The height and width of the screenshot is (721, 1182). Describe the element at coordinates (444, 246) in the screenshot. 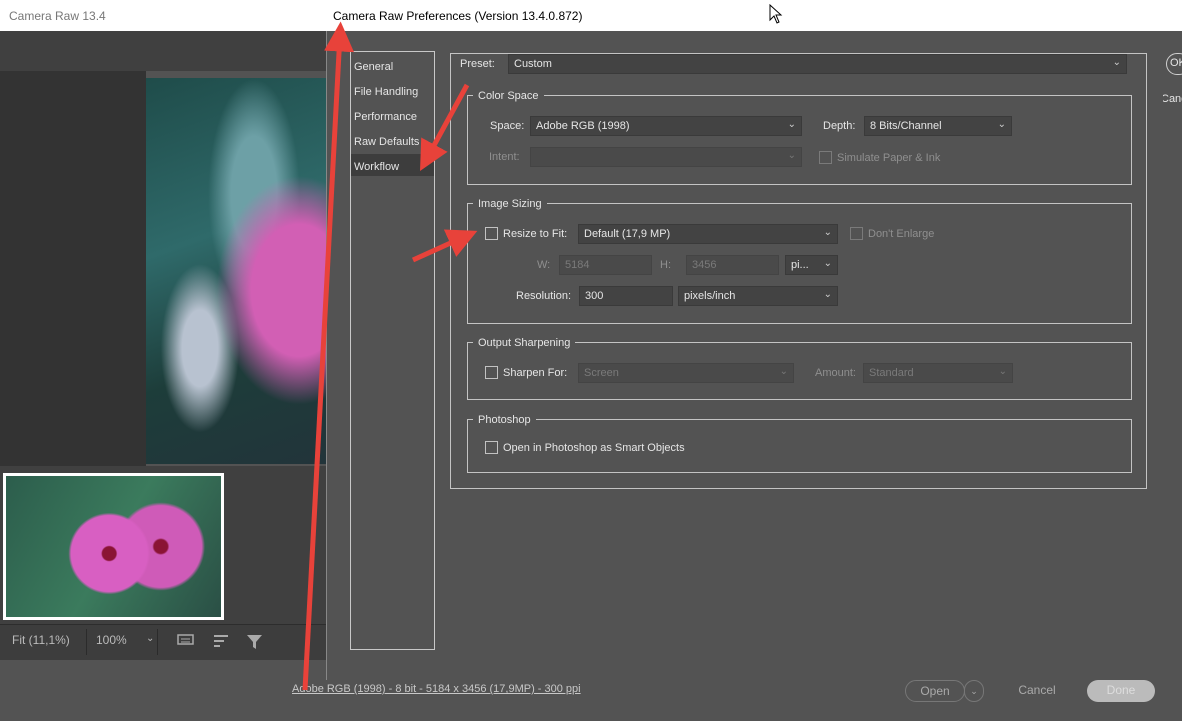

I see `arrow-to-resize-checkbox` at that location.